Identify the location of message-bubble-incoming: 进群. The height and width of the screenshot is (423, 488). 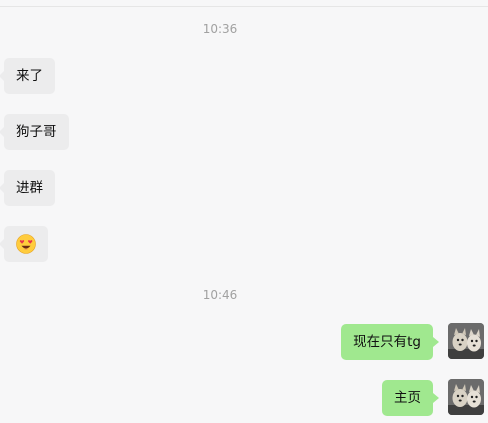
(27, 188).